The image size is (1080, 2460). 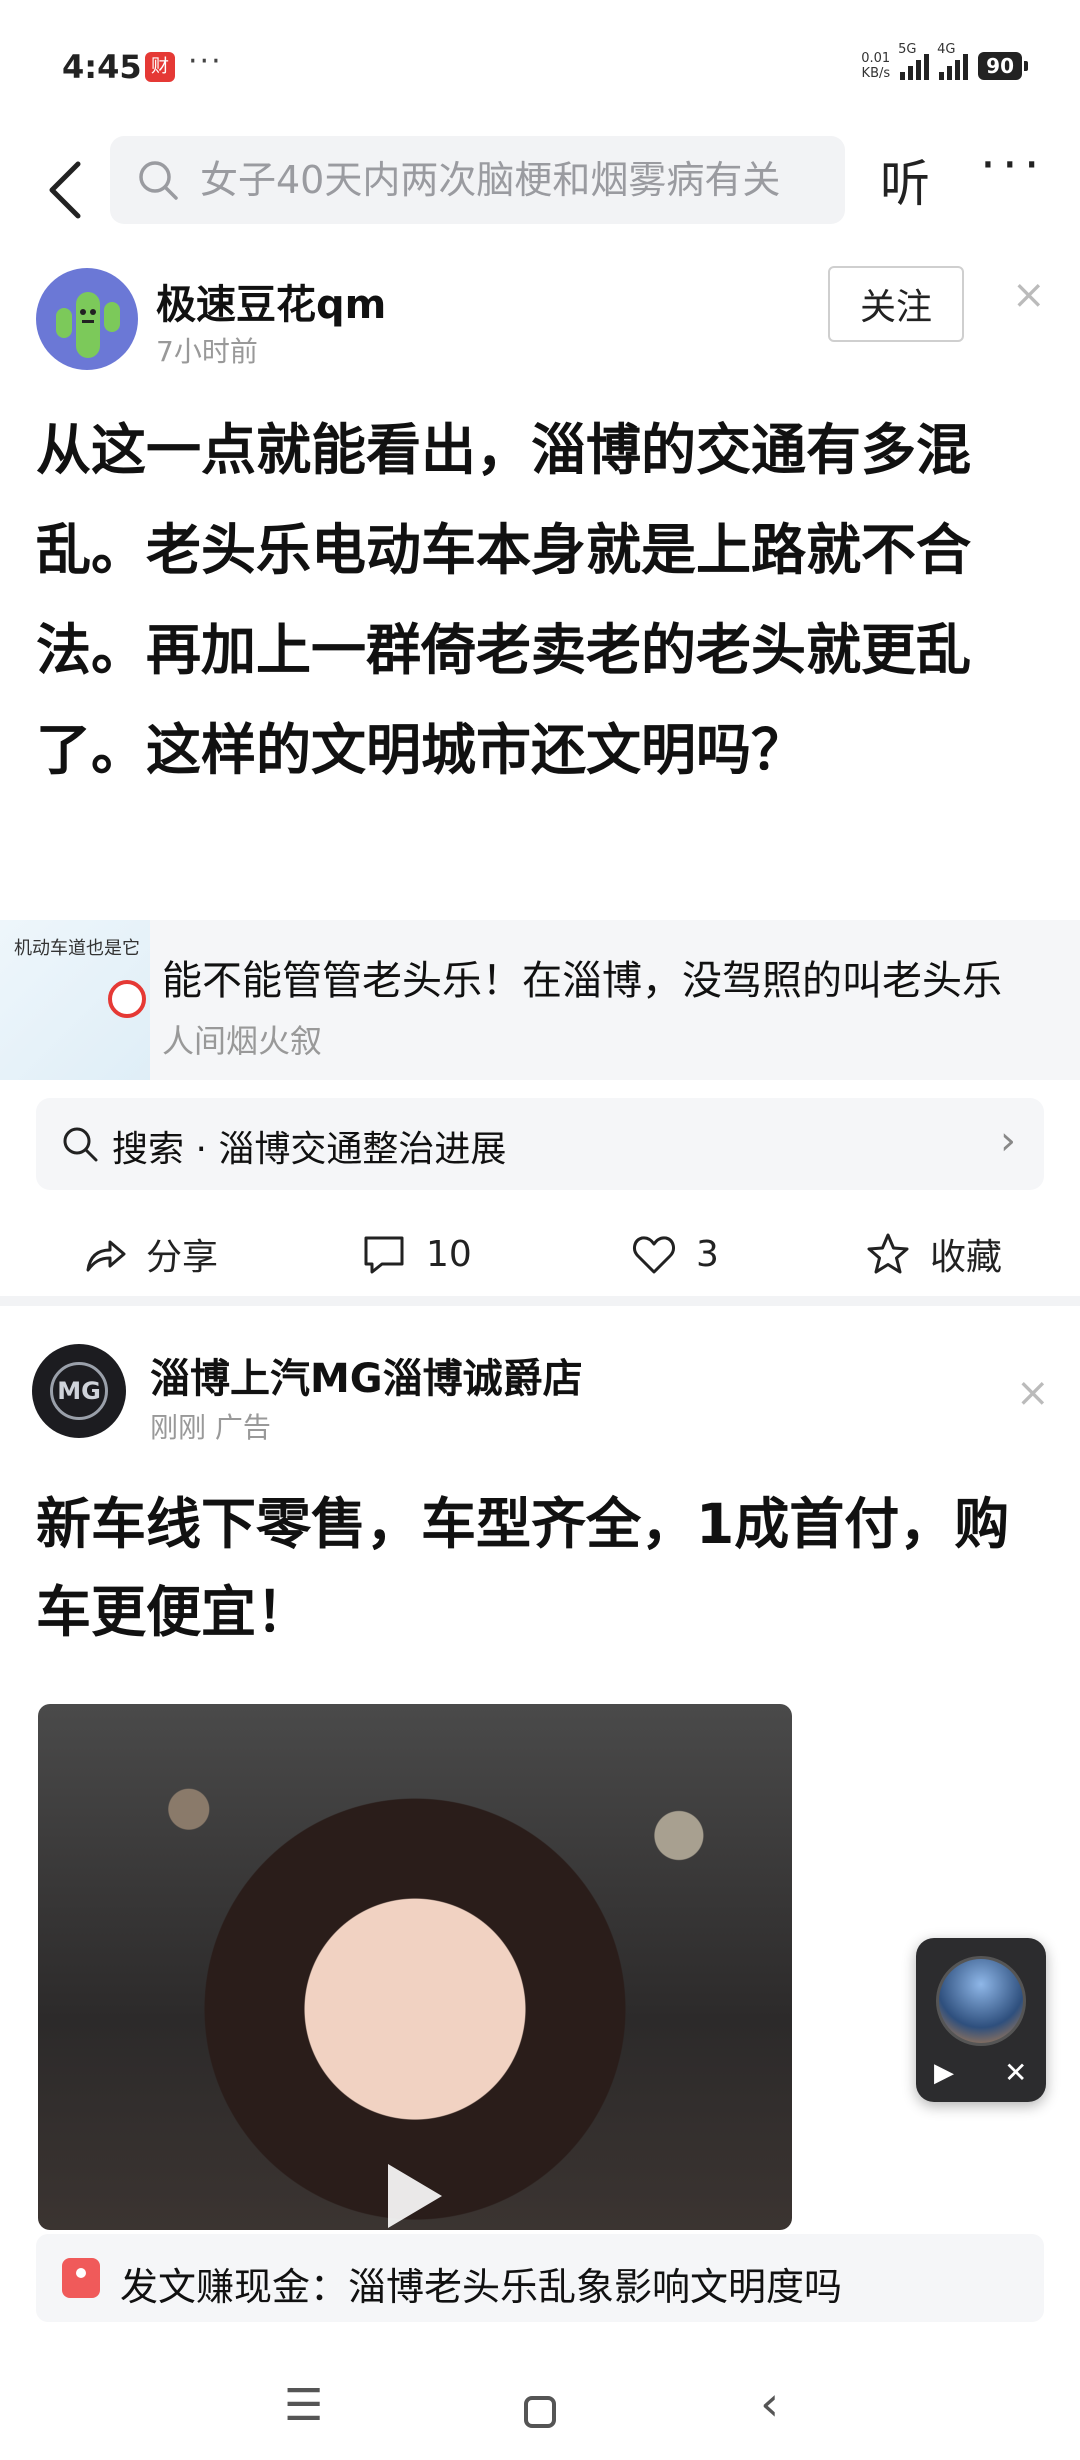 What do you see at coordinates (102, 67) in the screenshot?
I see `status-time: 4:45` at bounding box center [102, 67].